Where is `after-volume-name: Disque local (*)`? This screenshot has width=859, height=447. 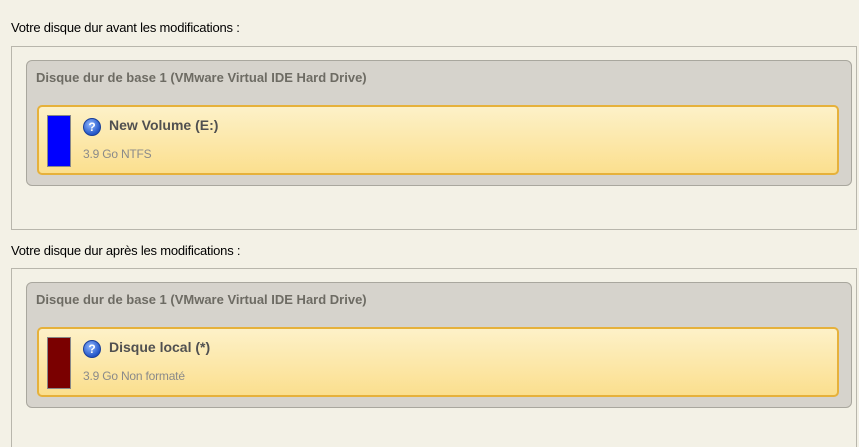 after-volume-name: Disque local (*) is located at coordinates (160, 347).